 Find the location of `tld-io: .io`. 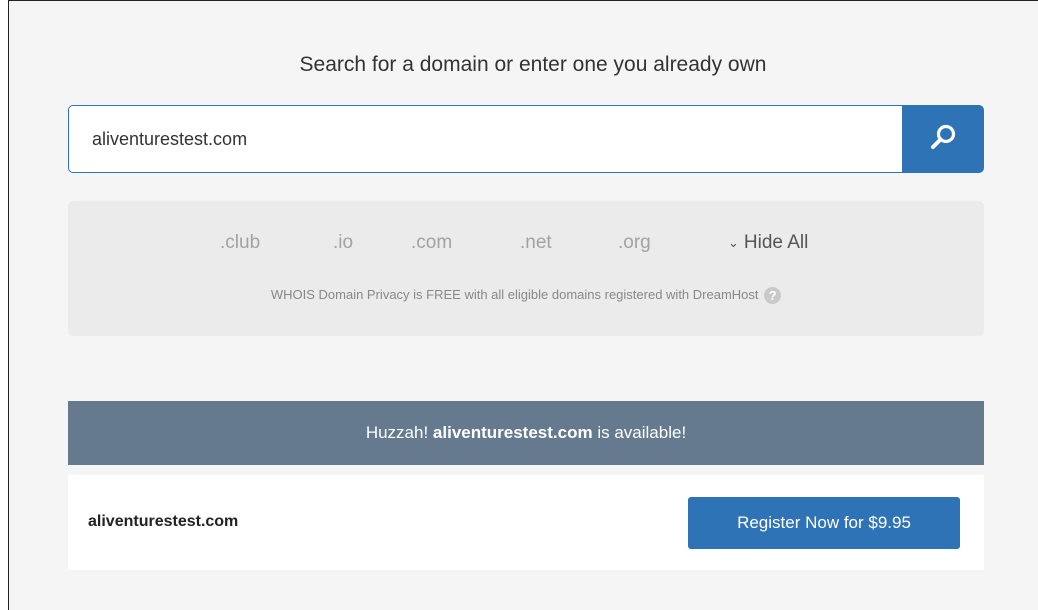

tld-io: .io is located at coordinates (343, 243).